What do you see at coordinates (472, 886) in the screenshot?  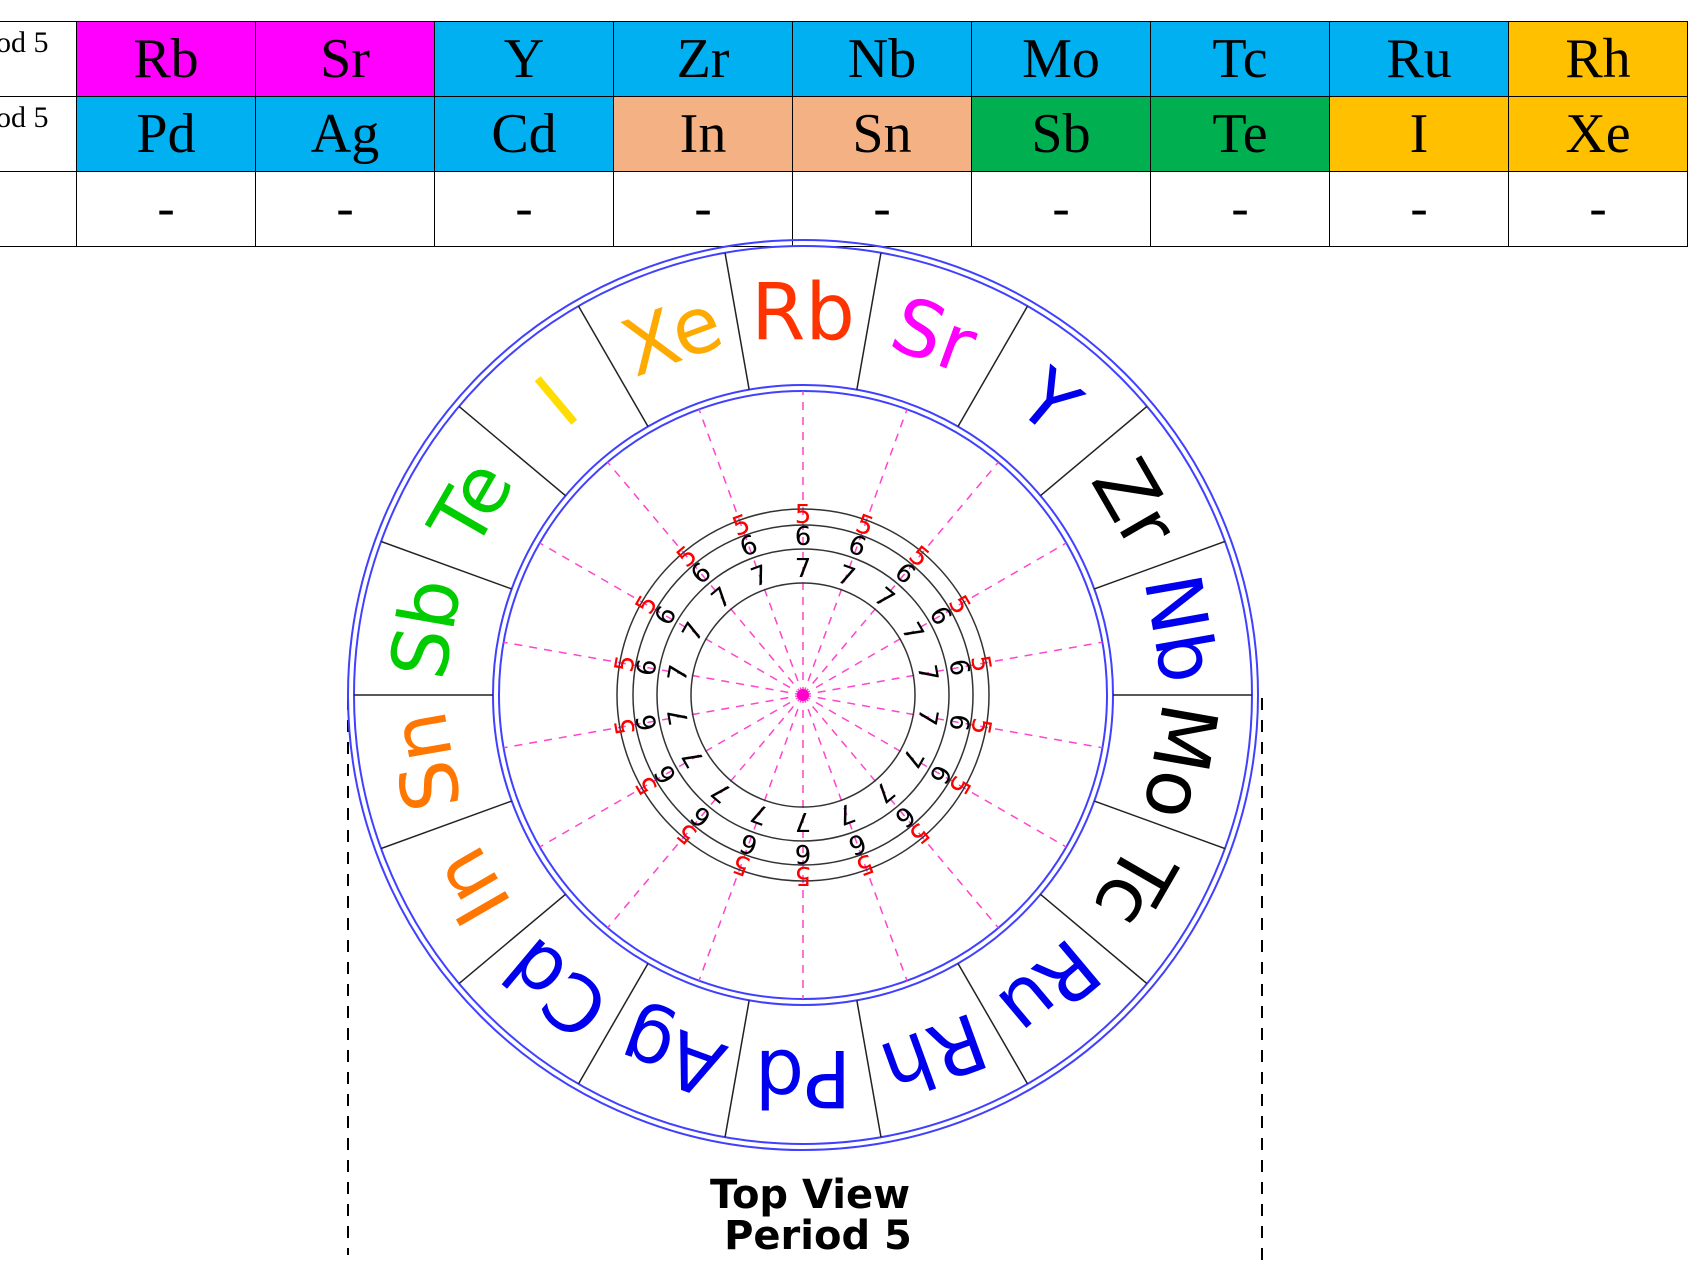 I see `element-label-in: In` at bounding box center [472, 886].